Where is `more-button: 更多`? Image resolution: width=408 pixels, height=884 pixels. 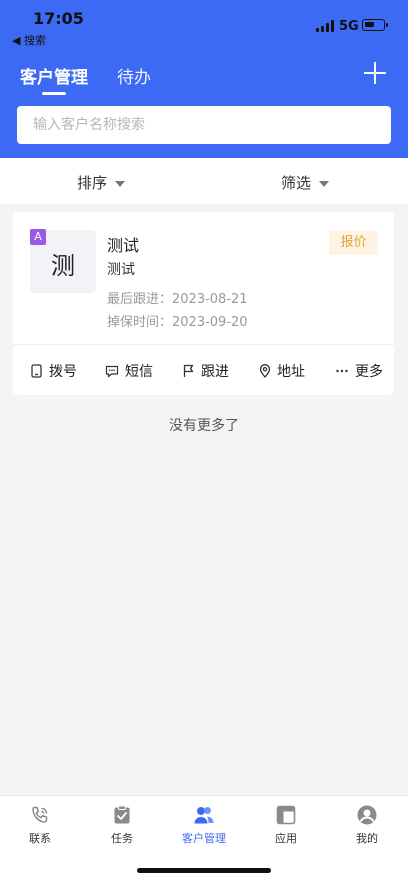
more-button: 更多 is located at coordinates (359, 371).